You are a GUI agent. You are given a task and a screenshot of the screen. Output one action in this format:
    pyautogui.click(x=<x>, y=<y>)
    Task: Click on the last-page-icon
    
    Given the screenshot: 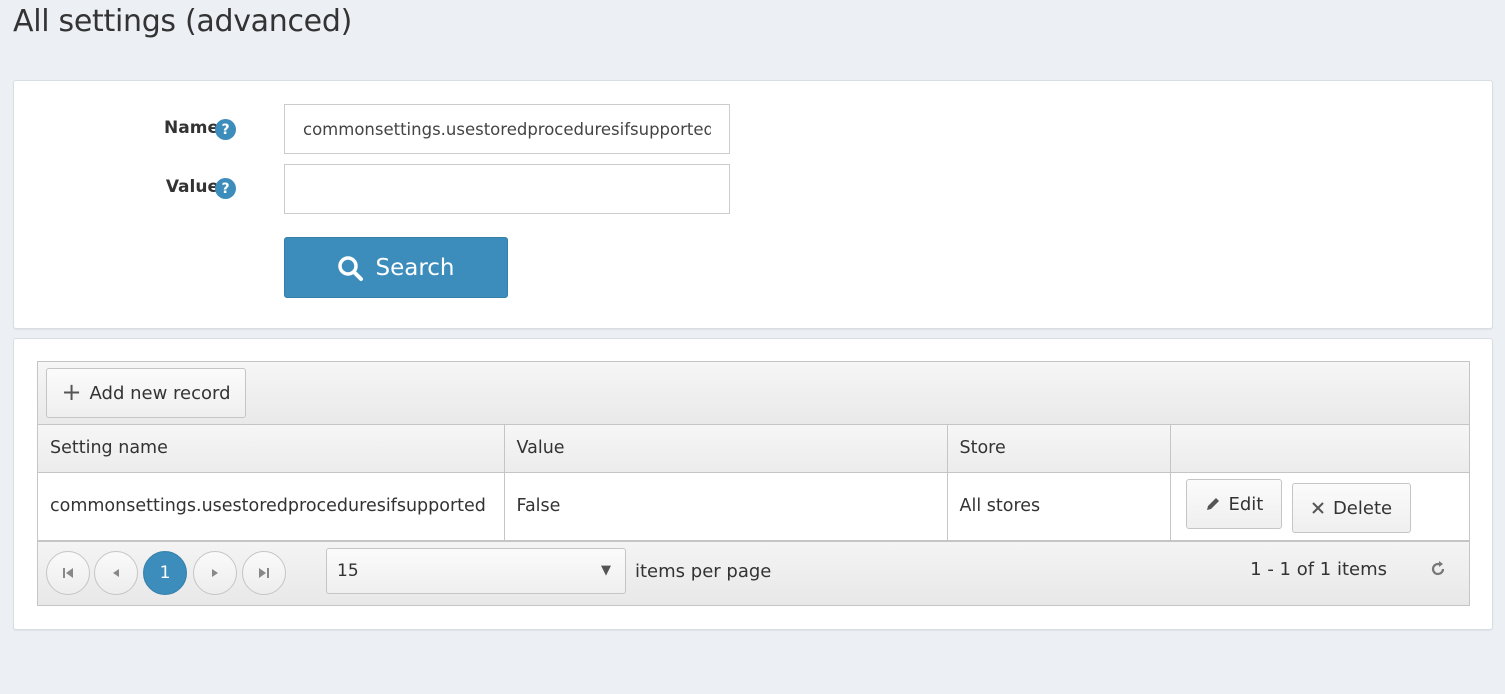 What is the action you would take?
    pyautogui.click(x=264, y=573)
    